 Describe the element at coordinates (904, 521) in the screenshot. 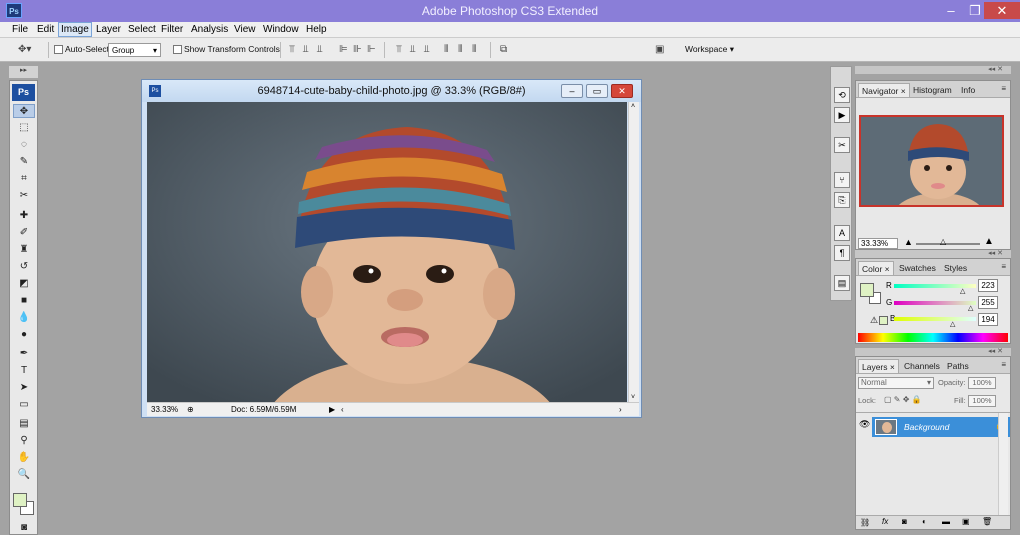

I see `layer-mask-icon: ◙` at that location.